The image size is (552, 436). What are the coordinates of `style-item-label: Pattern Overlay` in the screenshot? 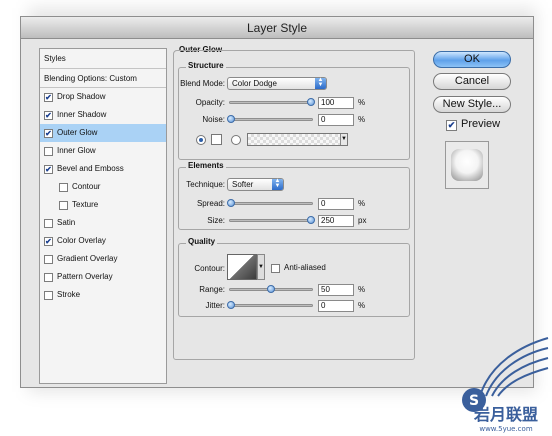 It's located at (85, 276).